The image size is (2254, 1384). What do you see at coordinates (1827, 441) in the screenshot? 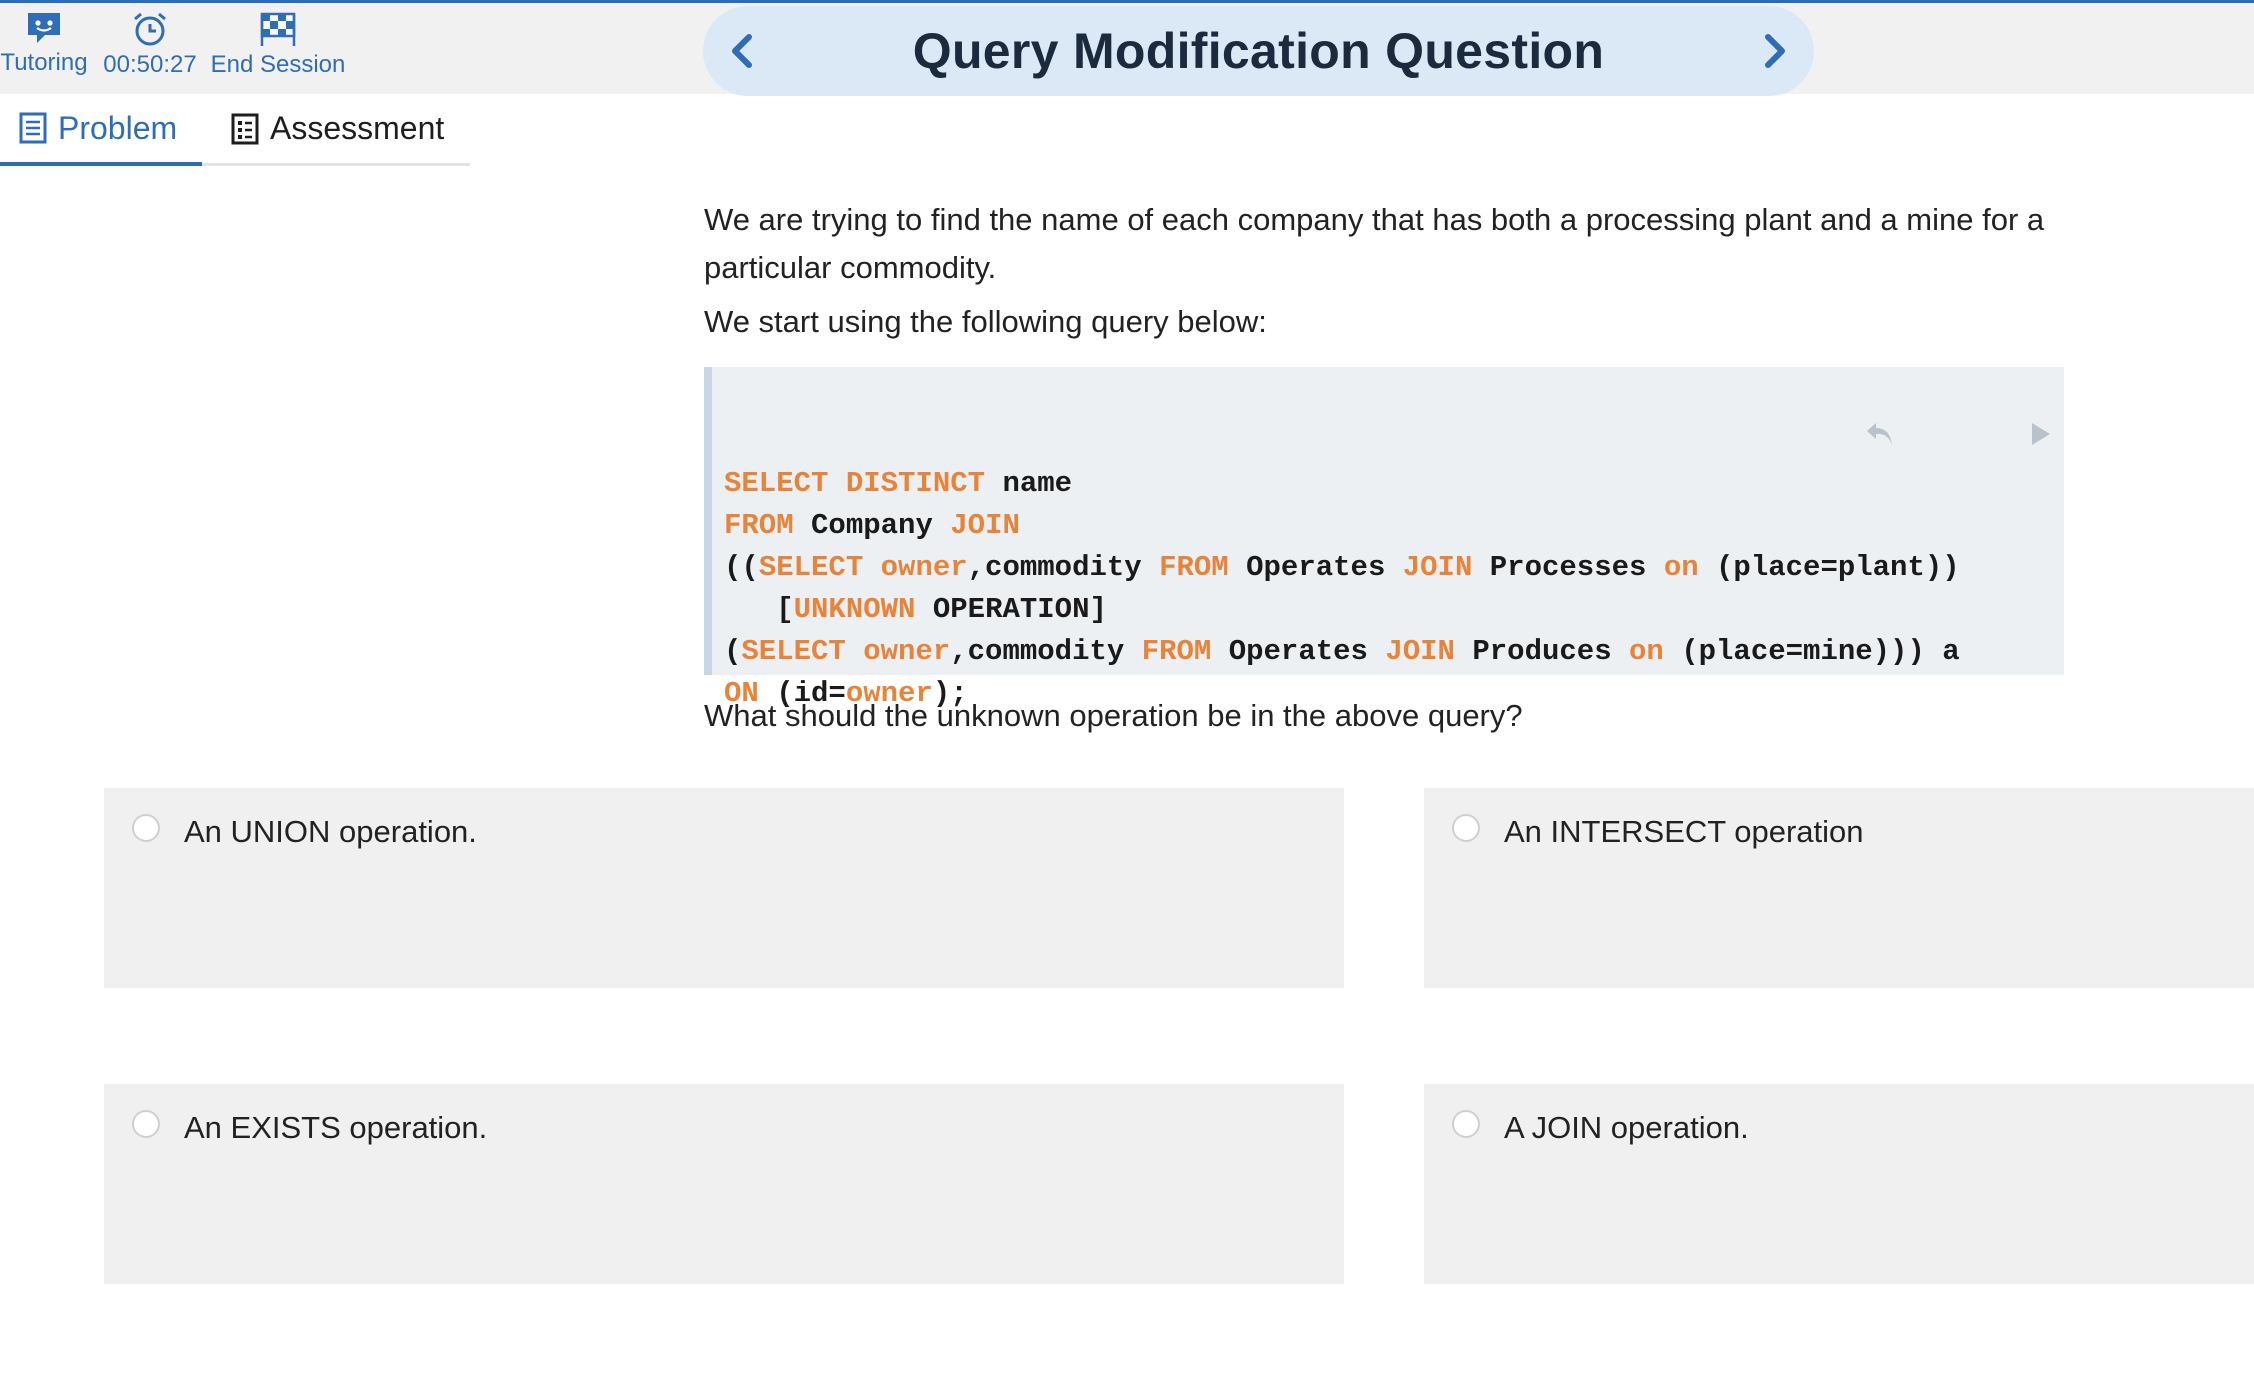
I see `undo-button` at bounding box center [1827, 441].